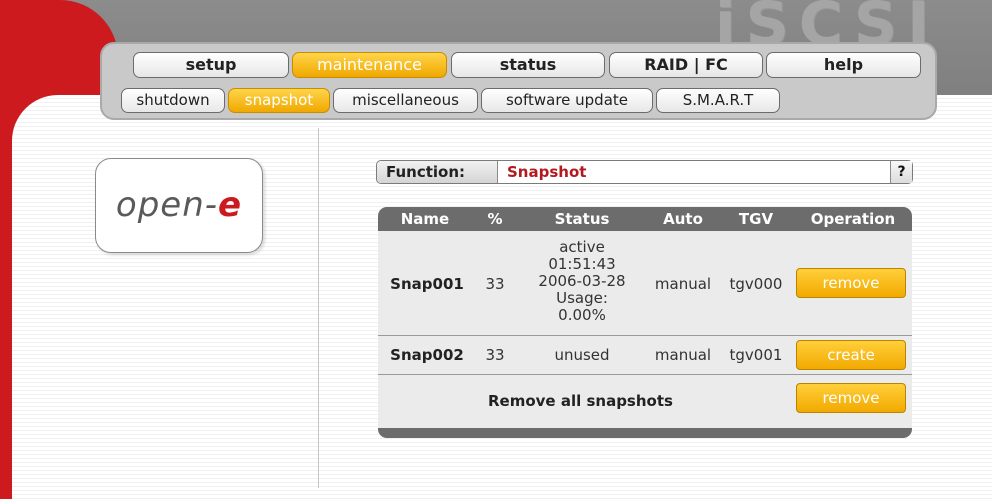  I want to click on status-date: 2006-03-28, so click(582, 281).